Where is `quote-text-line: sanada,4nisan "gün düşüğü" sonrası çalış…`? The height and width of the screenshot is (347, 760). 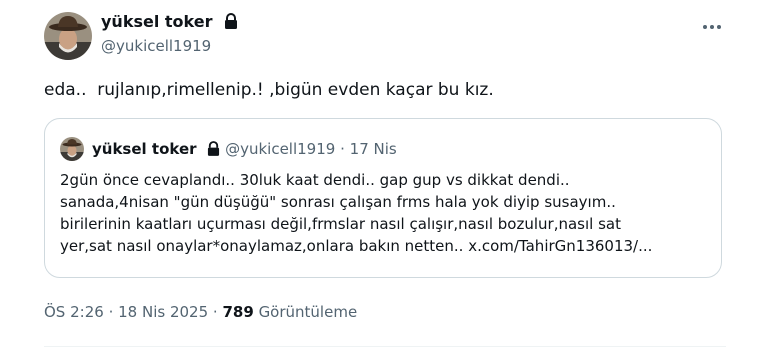 quote-text-line: sanada,4nisan "gün düşüğü" sonrası çalış… is located at coordinates (338, 202).